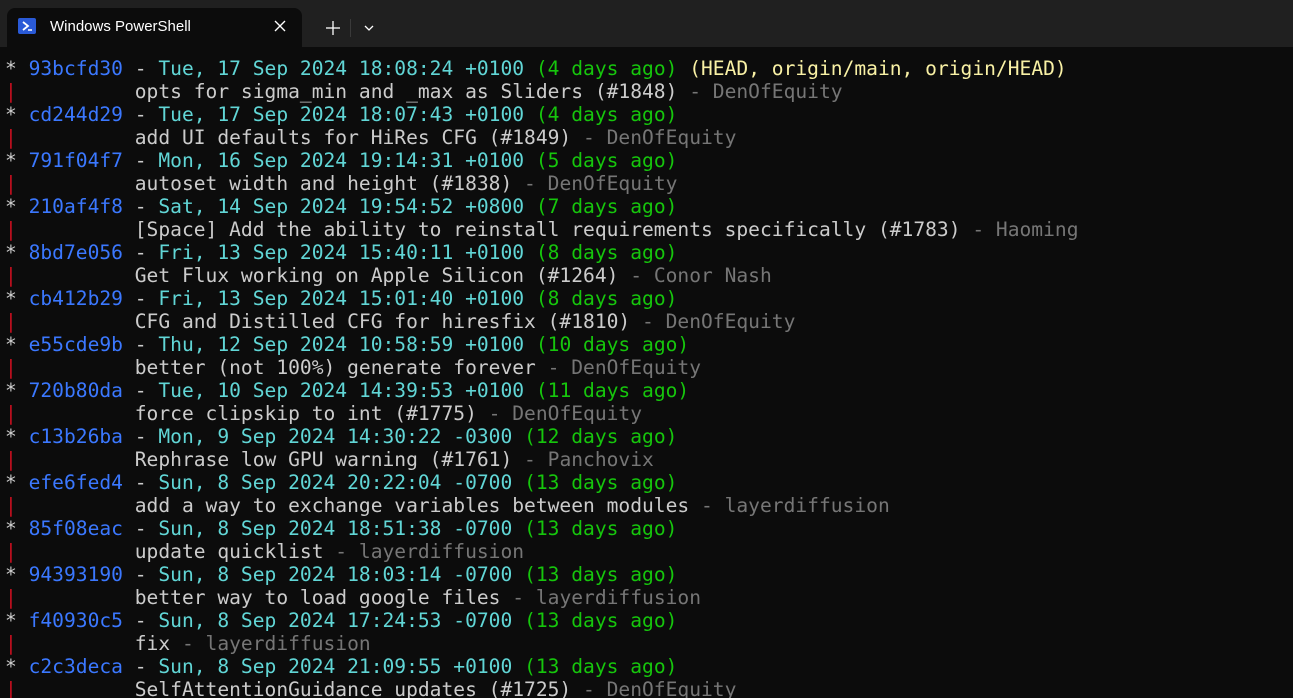 The height and width of the screenshot is (698, 1293). Describe the element at coordinates (341, 344) in the screenshot. I see `commit-date: Thu, 12 Sep 2024 10:58:59 +0100` at that location.